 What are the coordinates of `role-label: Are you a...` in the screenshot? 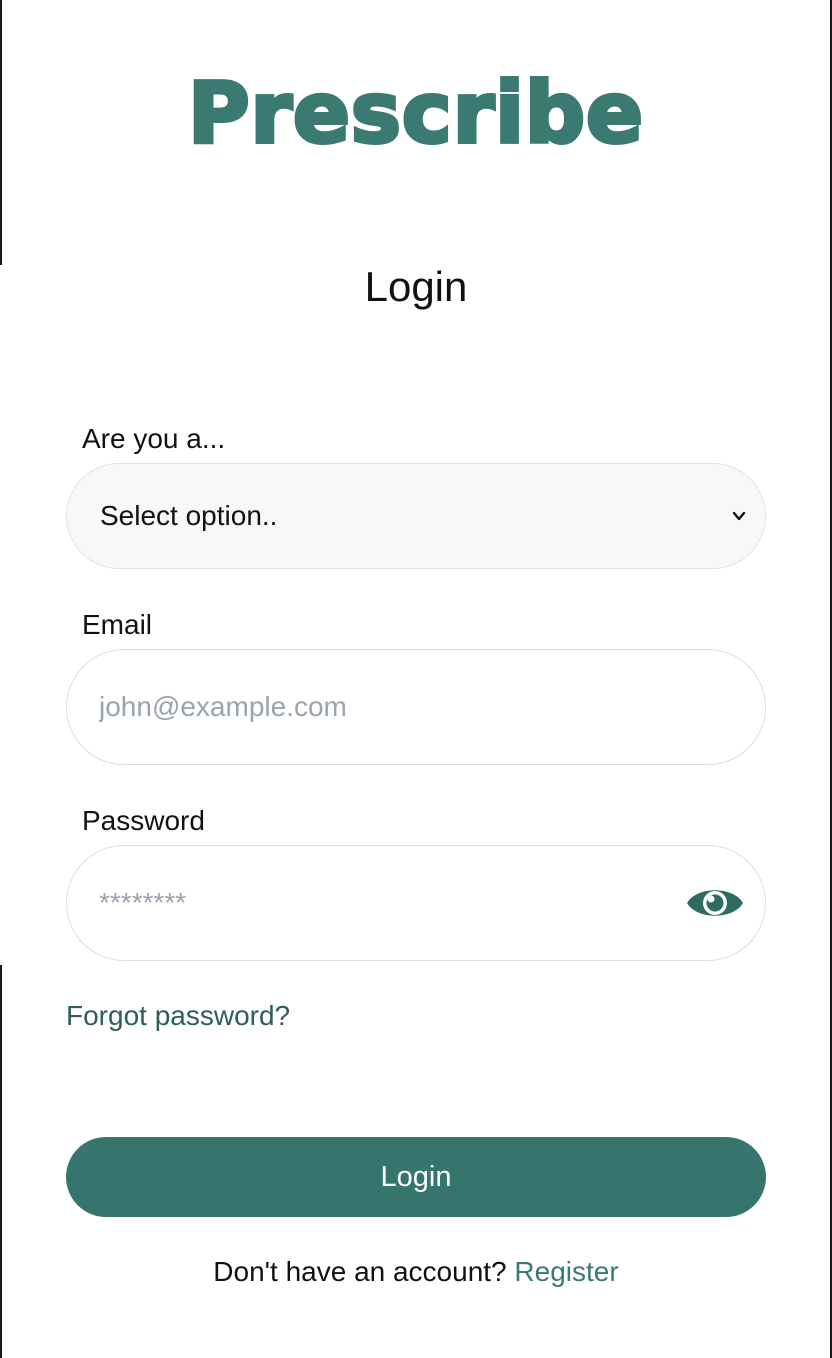 It's located at (154, 438).